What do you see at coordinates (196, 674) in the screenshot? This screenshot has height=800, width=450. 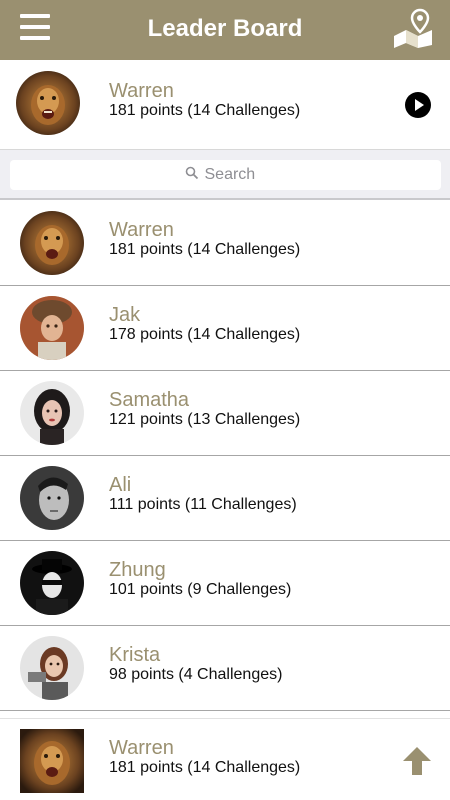 I see `list-item-points: 98 points (4 Challenges)` at bounding box center [196, 674].